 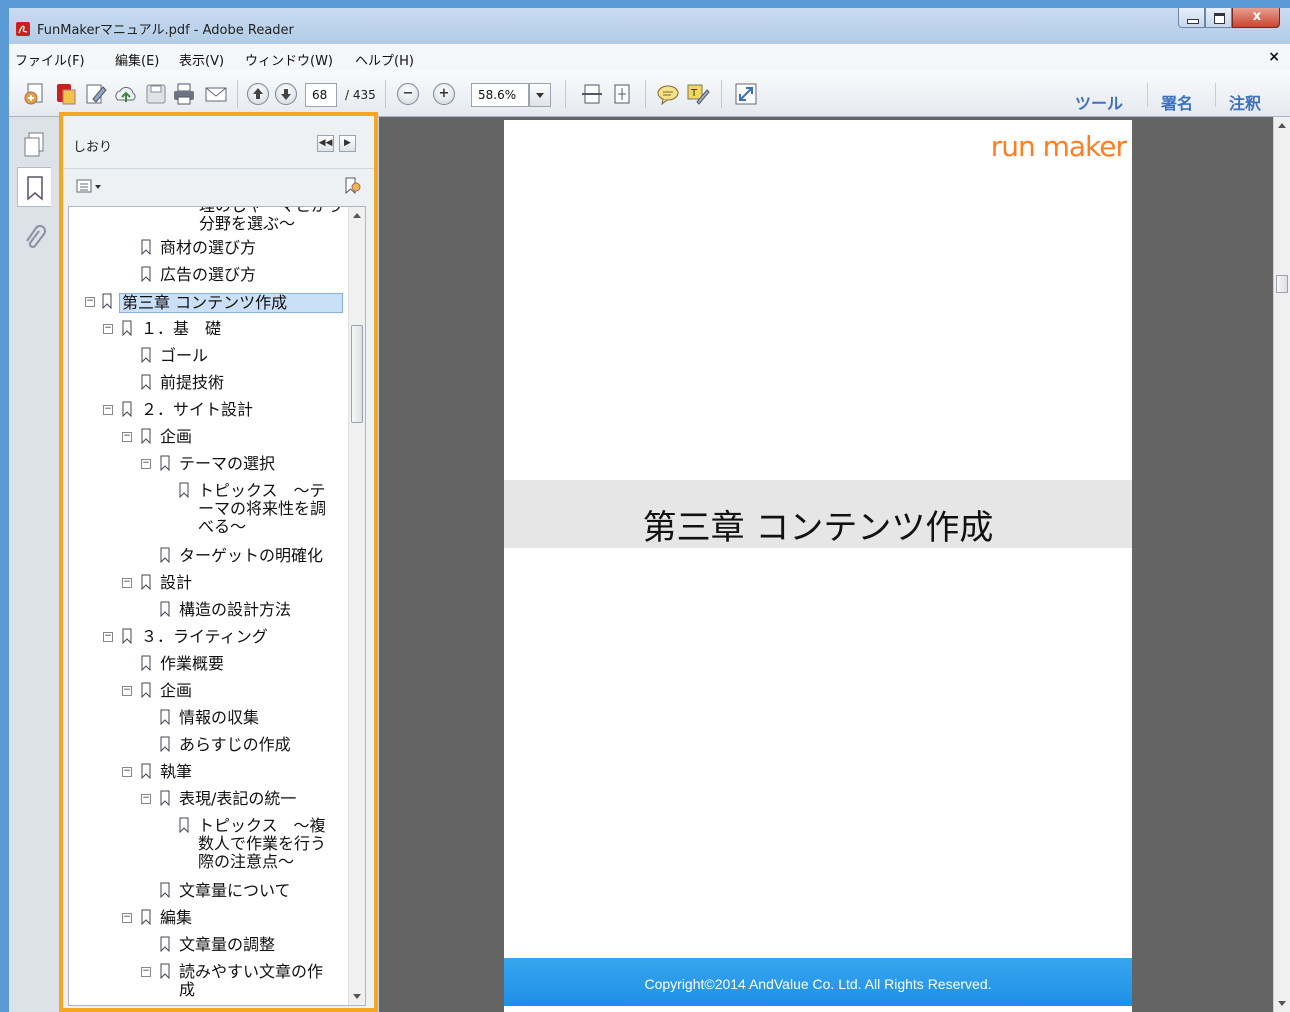 I want to click on tools-pane-button: ツール, so click(x=1099, y=102).